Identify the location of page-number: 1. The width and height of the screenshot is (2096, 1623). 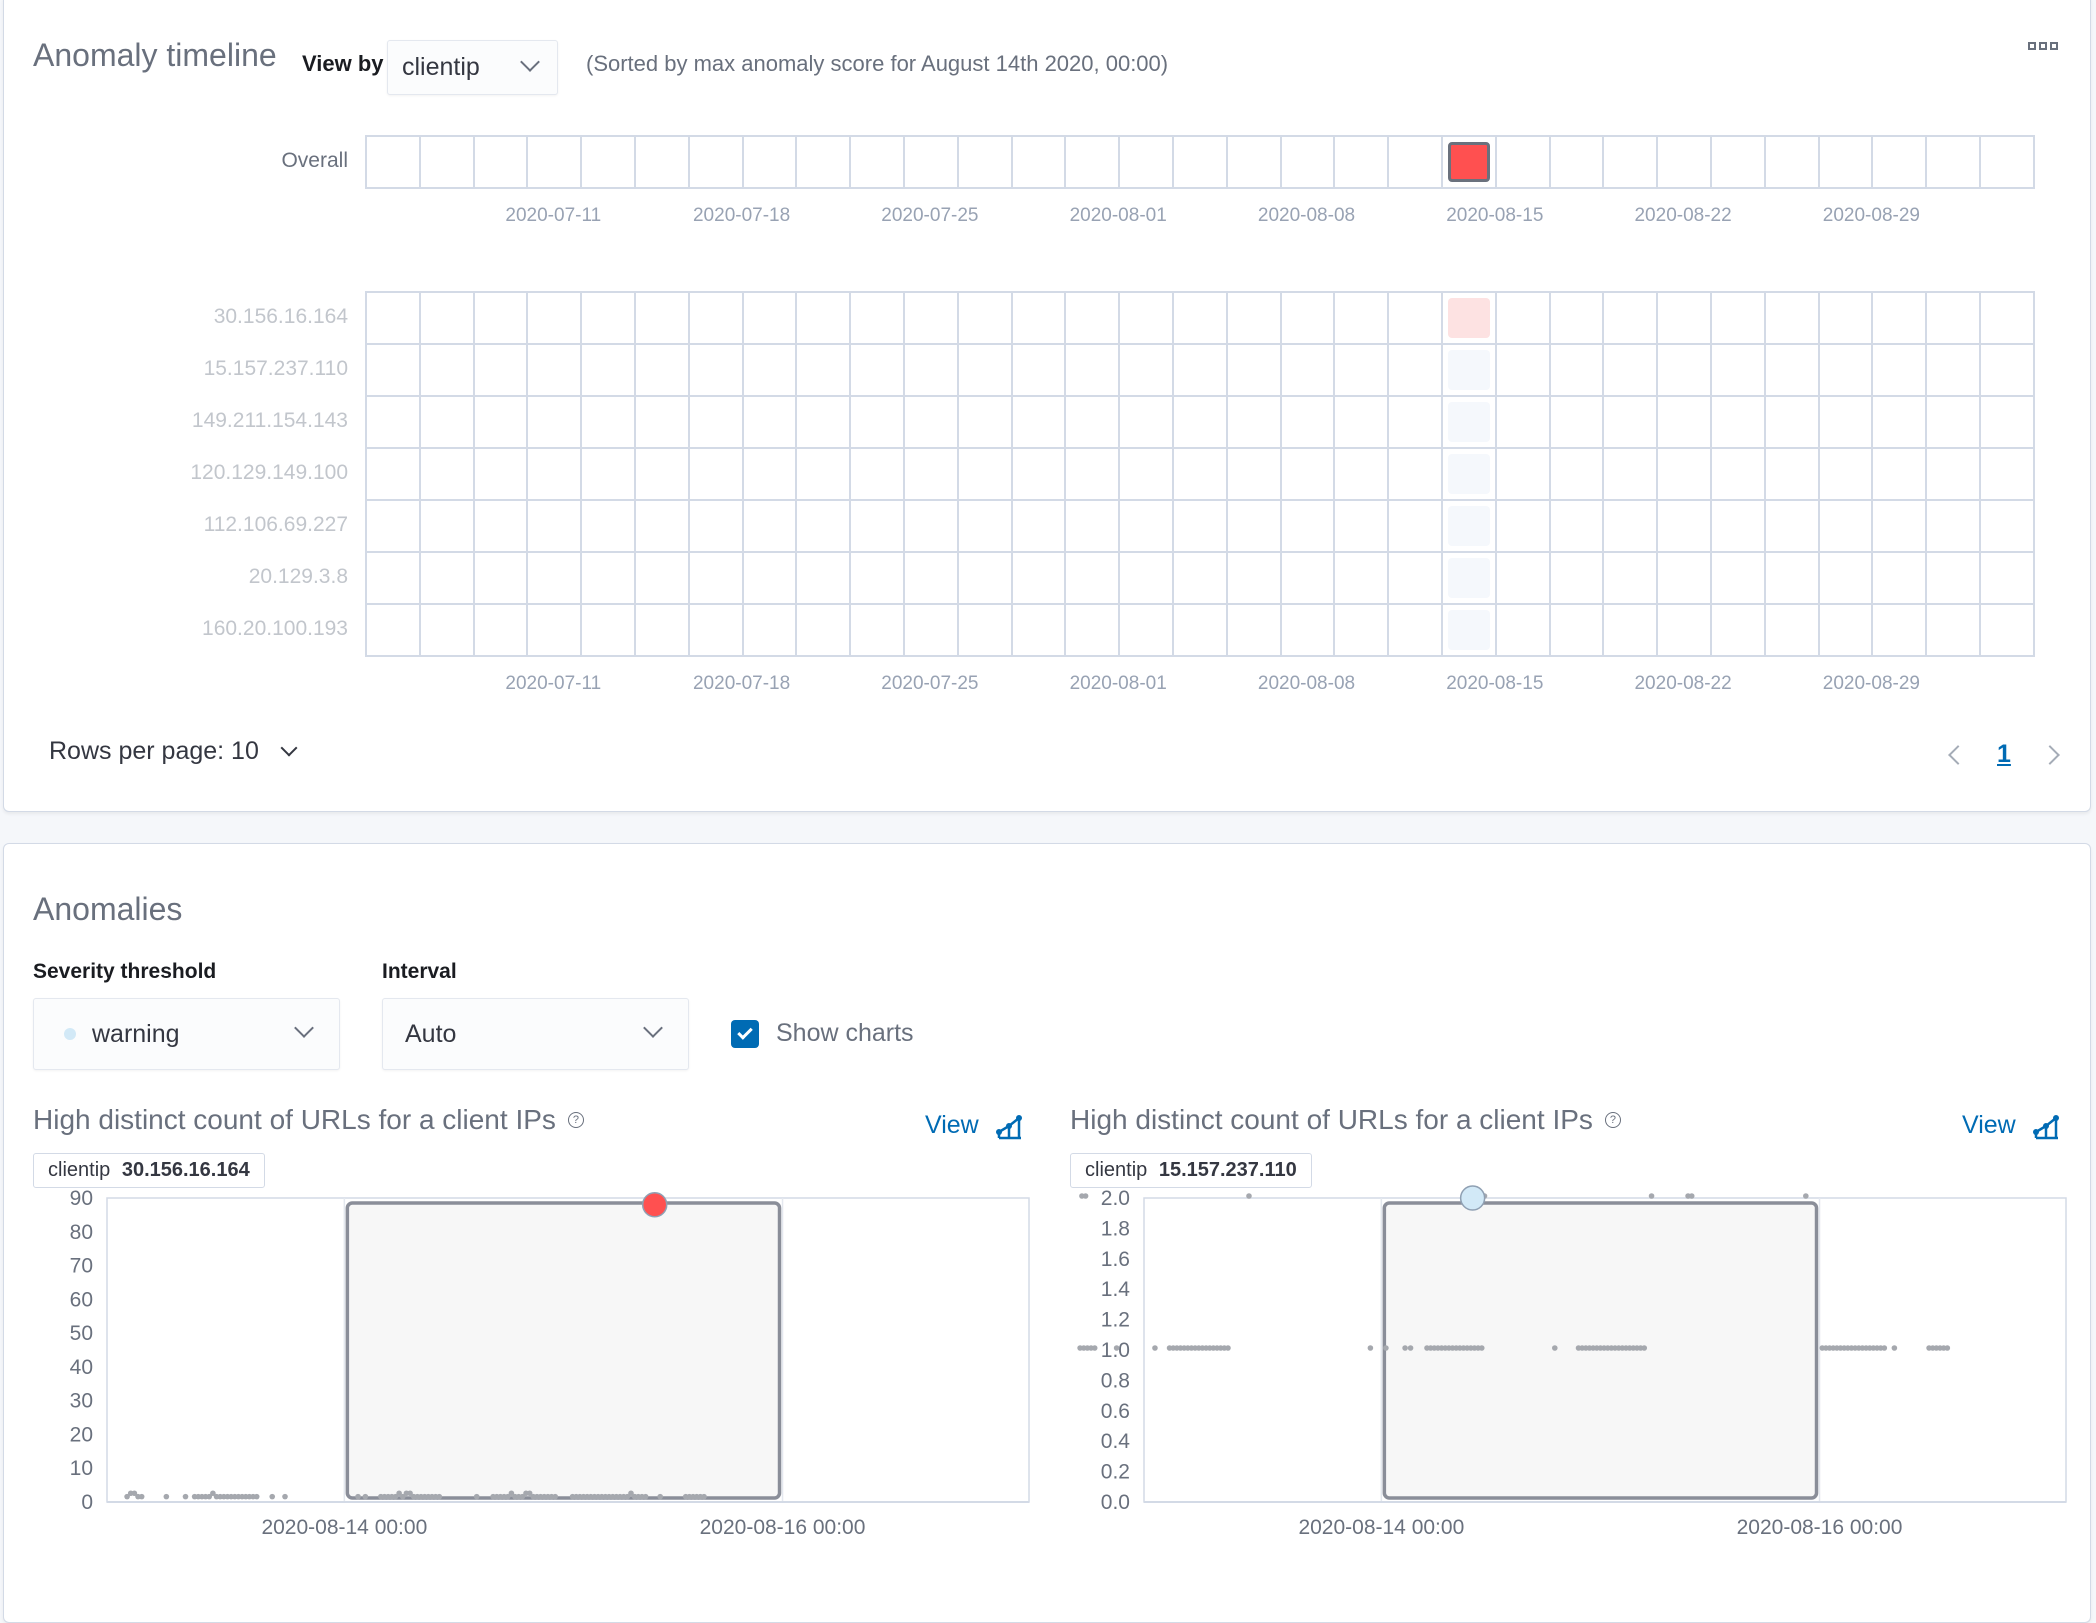
(2004, 754).